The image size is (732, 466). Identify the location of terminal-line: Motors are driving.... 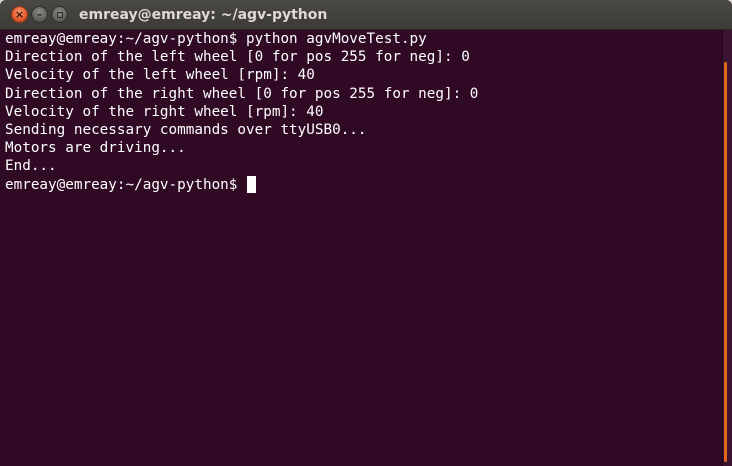
(95, 148).